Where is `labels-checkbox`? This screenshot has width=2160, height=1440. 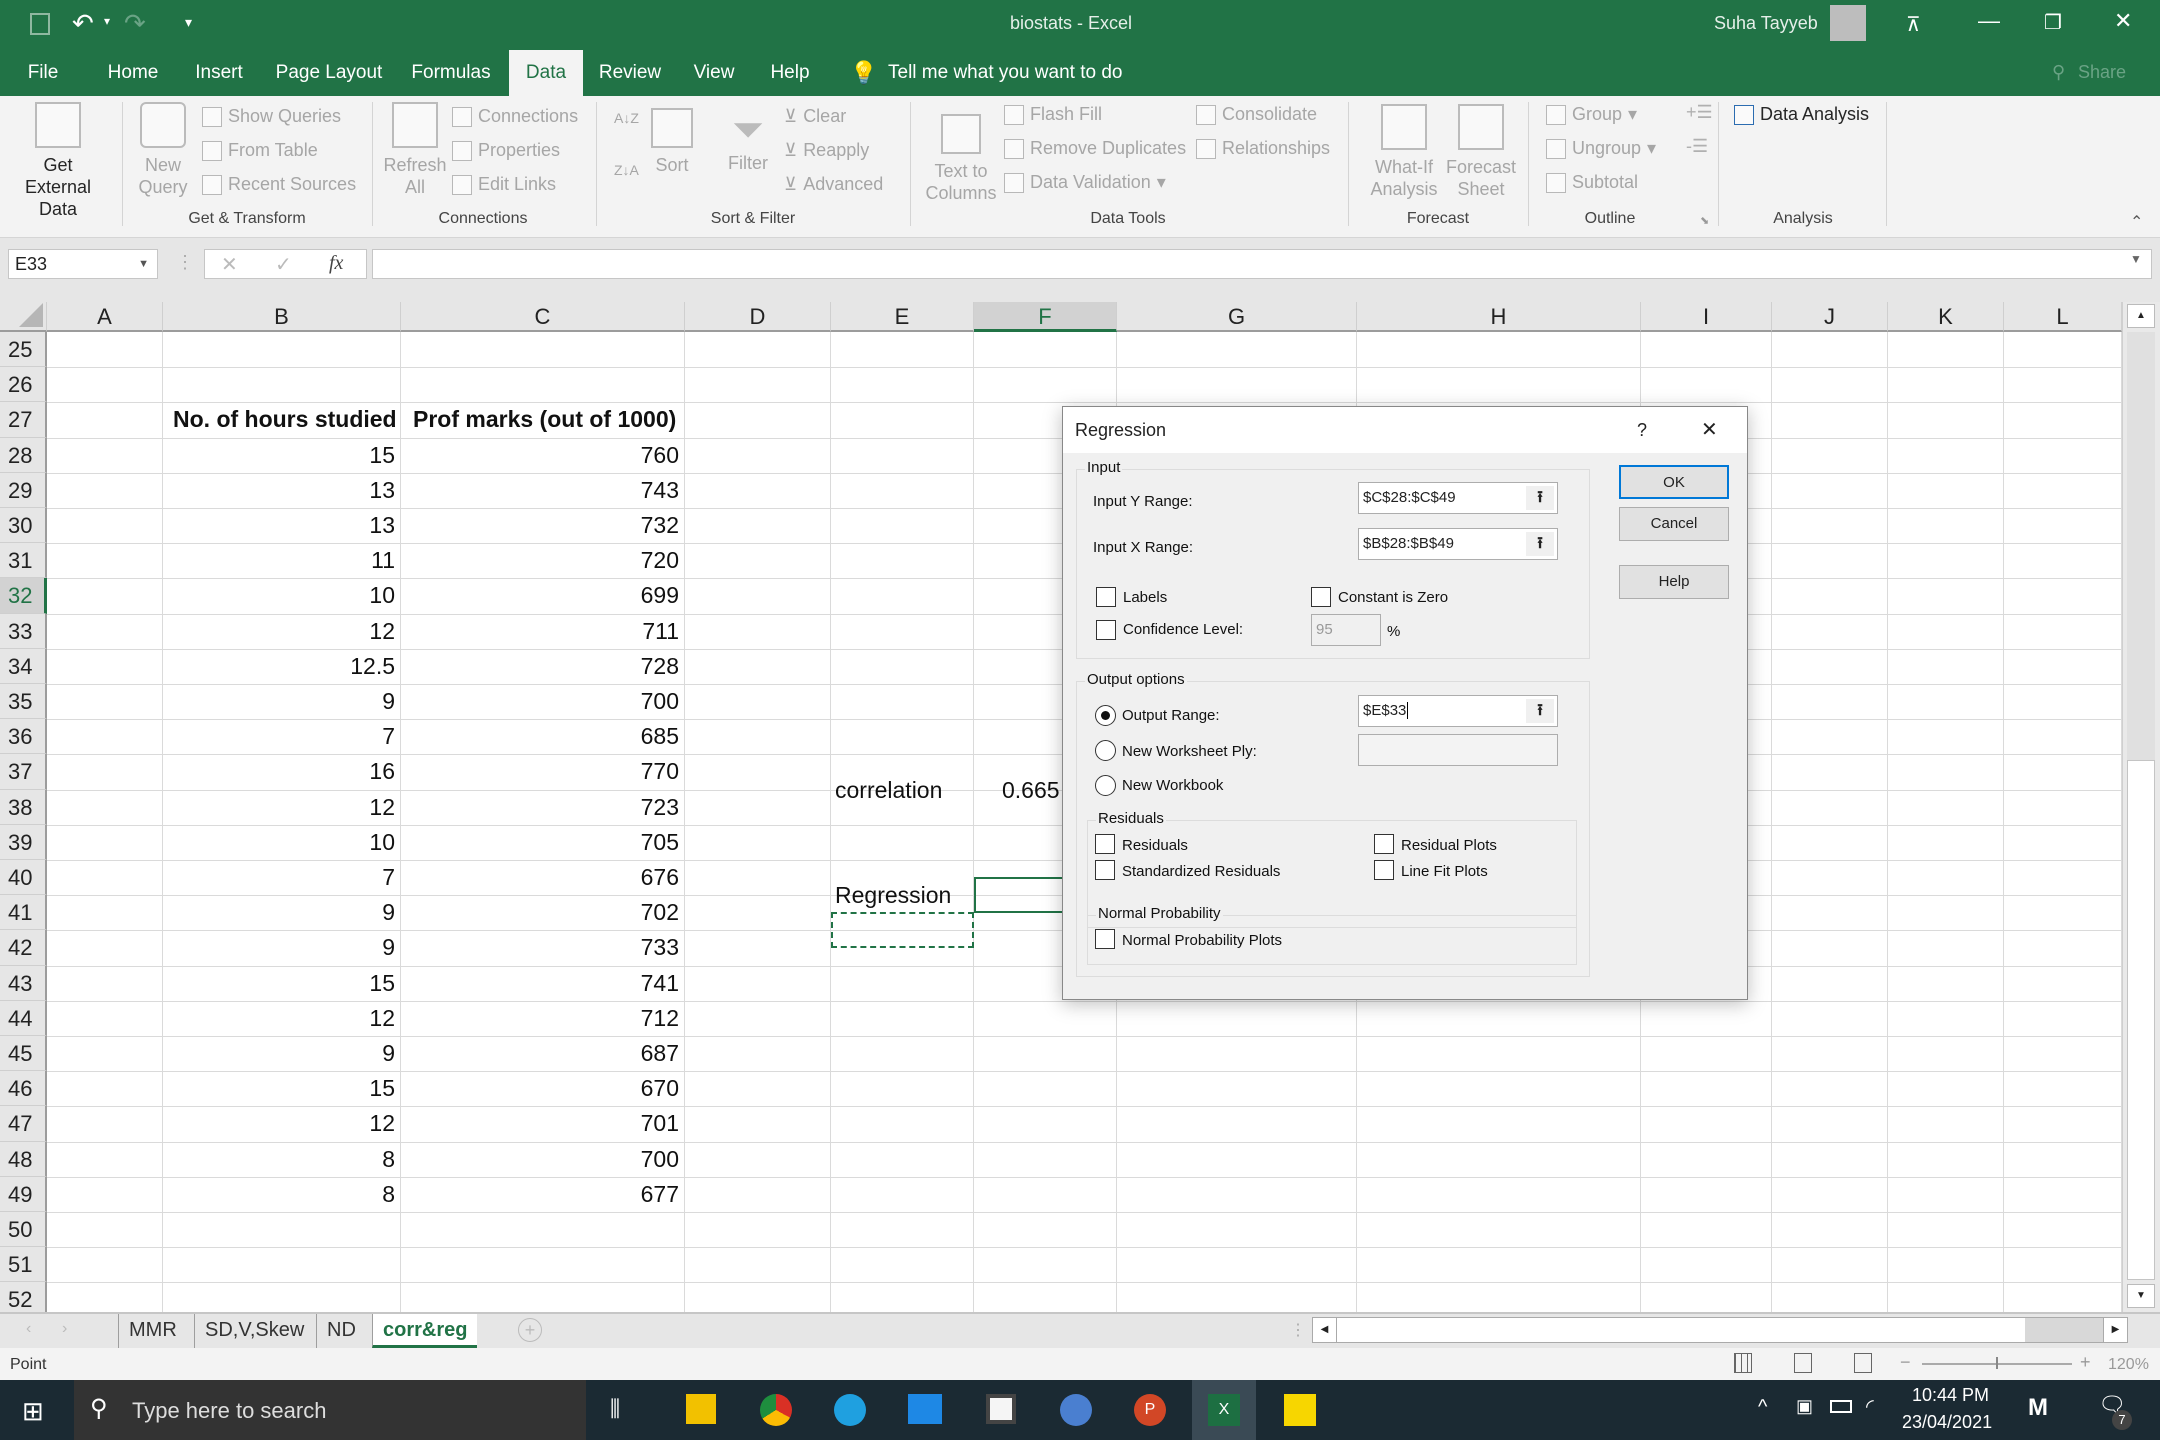 labels-checkbox is located at coordinates (1106, 597).